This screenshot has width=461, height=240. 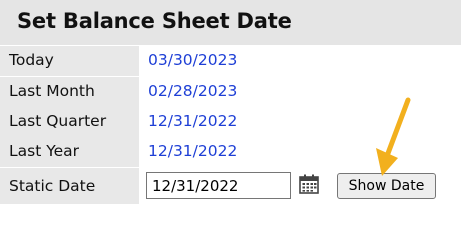 I want to click on date-row-today: Today 03/30/2023, so click(x=230, y=61).